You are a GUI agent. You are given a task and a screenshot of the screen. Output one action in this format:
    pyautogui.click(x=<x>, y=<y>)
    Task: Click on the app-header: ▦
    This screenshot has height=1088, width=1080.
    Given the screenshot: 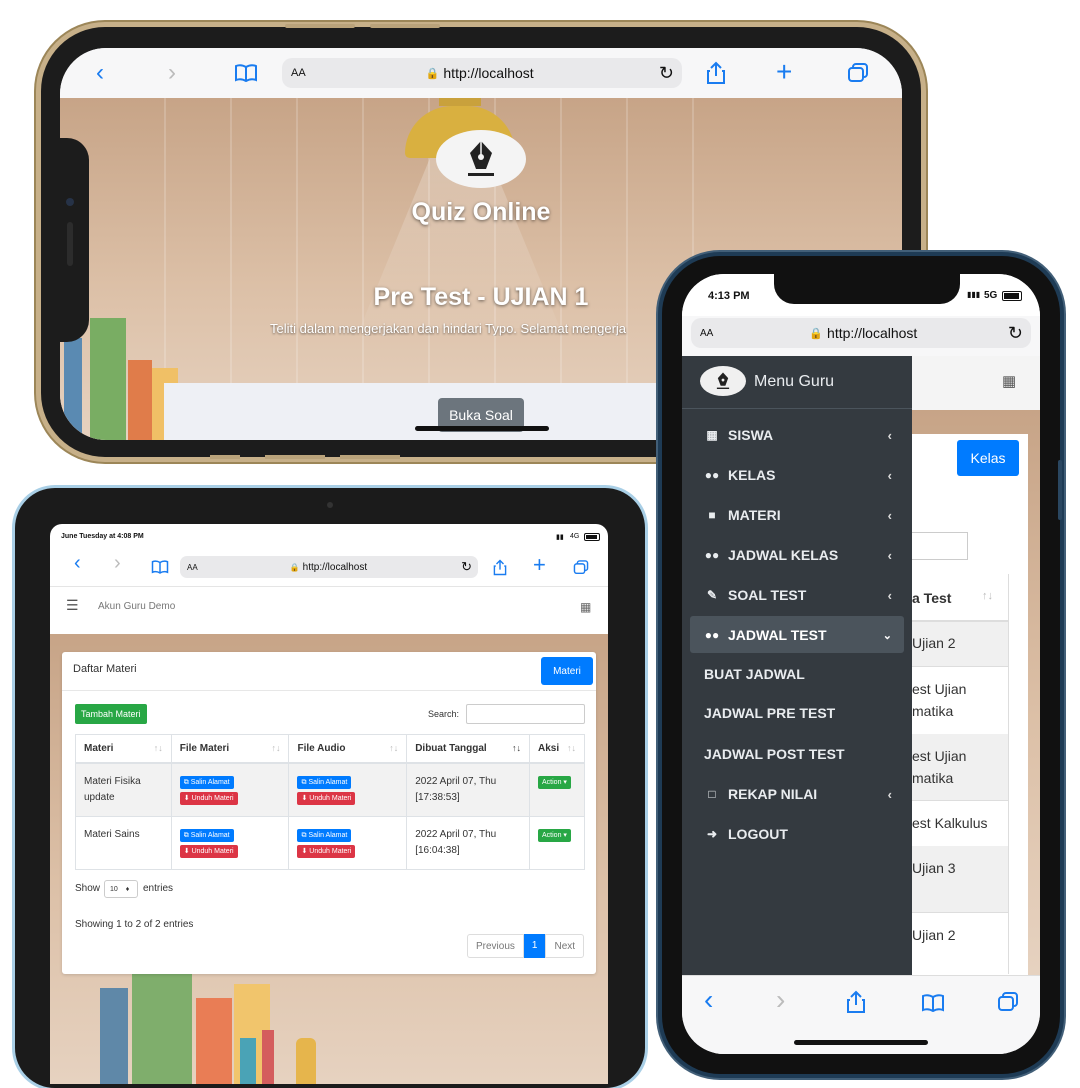 What is the action you would take?
    pyautogui.click(x=976, y=383)
    